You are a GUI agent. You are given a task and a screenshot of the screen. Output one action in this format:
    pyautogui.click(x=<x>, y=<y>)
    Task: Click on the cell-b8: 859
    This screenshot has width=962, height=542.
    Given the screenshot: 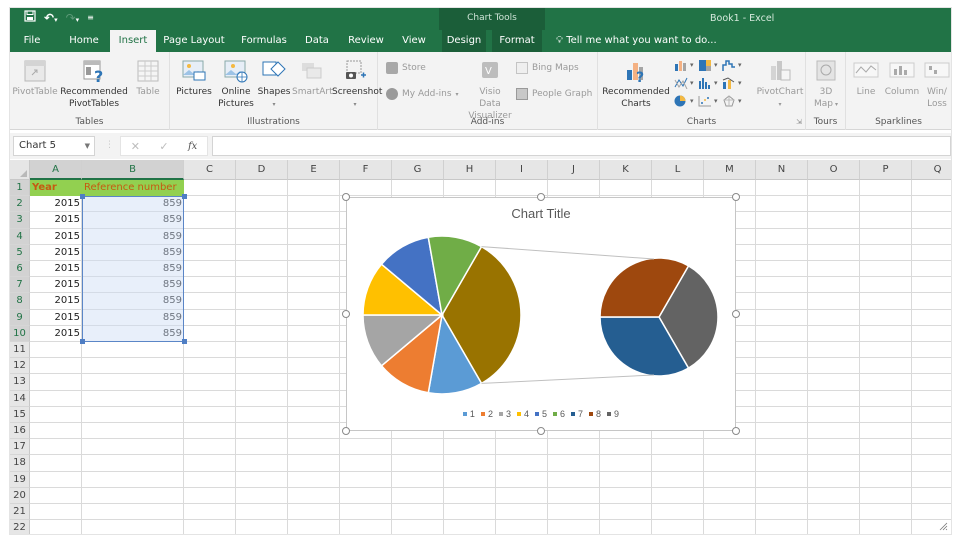 What is the action you would take?
    pyautogui.click(x=133, y=301)
    